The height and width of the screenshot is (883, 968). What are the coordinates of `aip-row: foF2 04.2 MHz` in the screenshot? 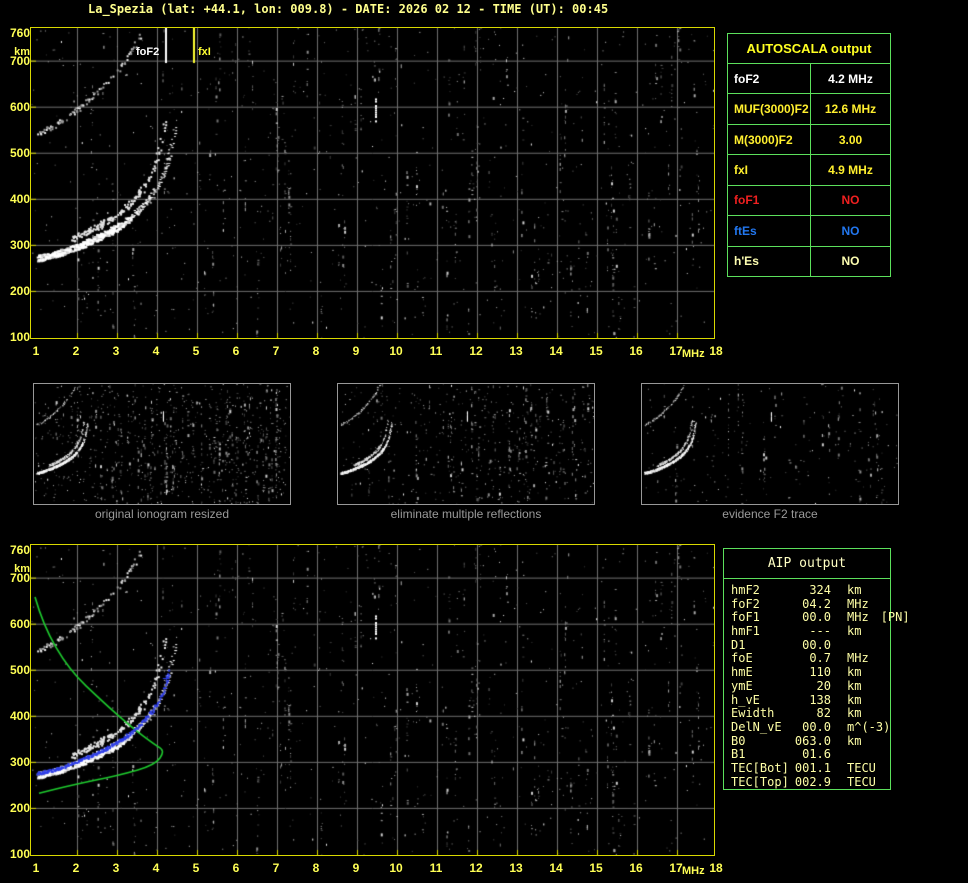 It's located at (810, 604).